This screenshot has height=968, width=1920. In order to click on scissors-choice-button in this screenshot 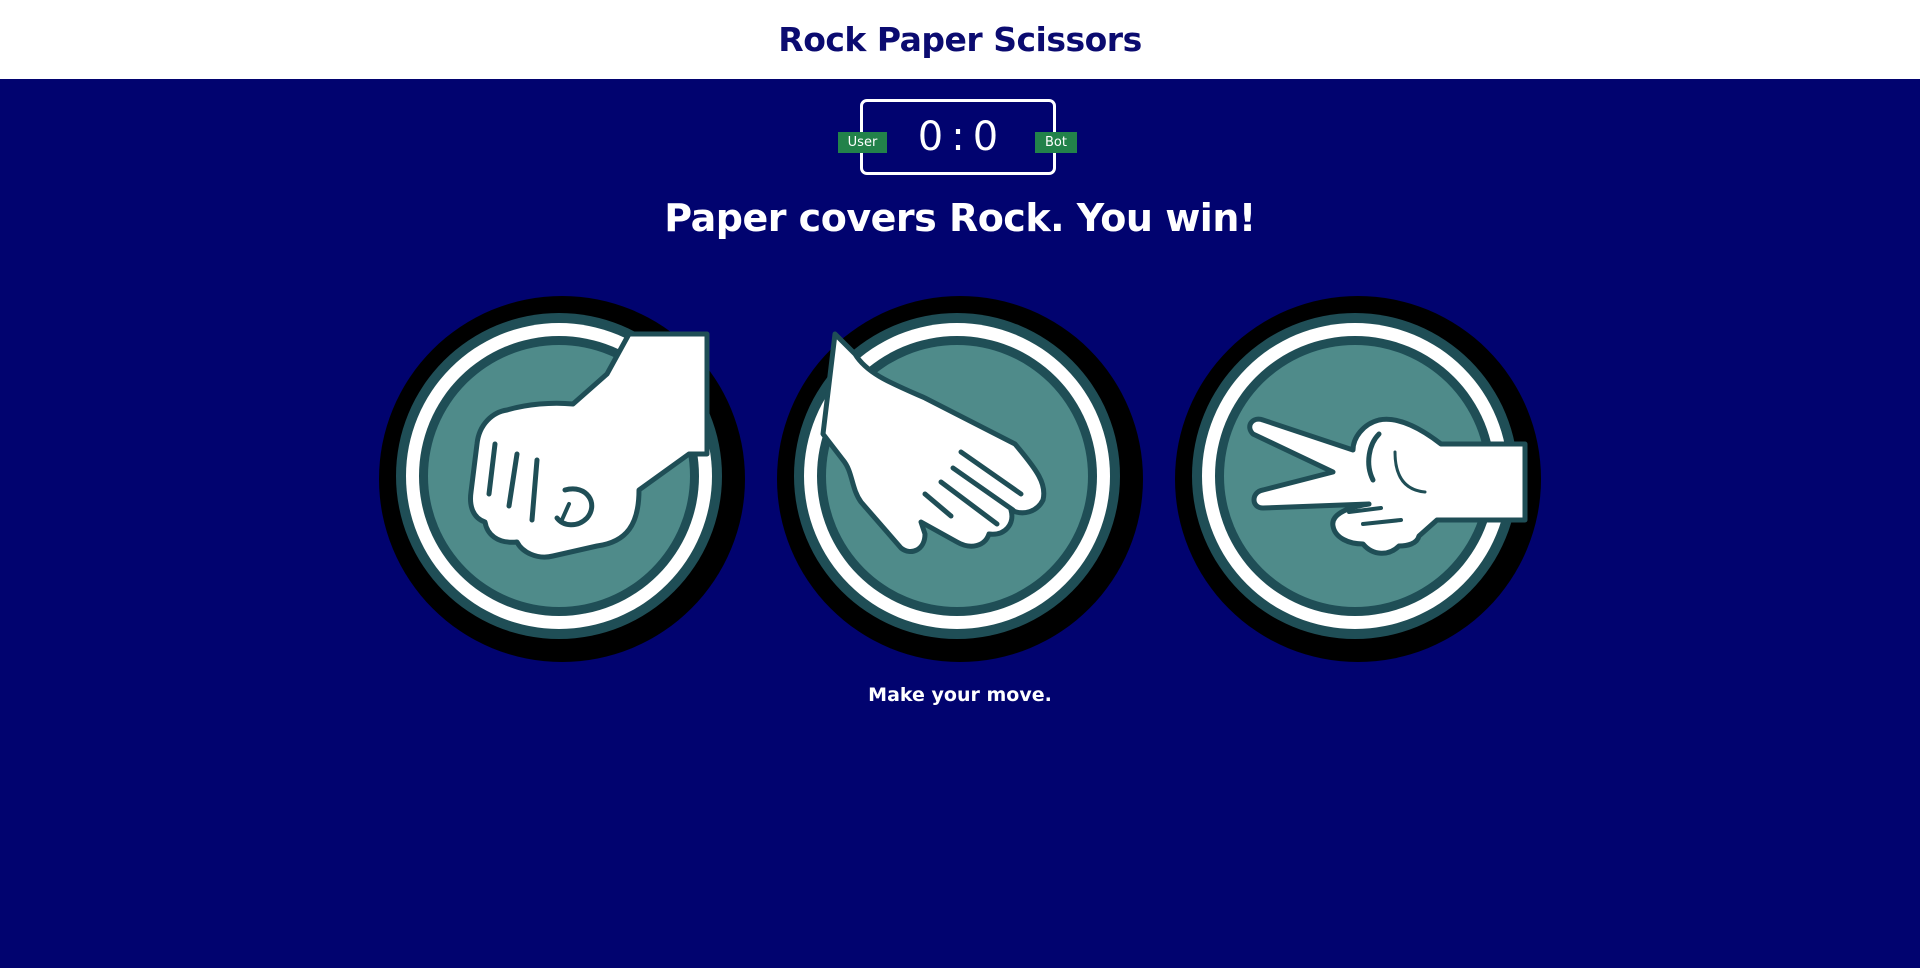, I will do `click(1358, 479)`.